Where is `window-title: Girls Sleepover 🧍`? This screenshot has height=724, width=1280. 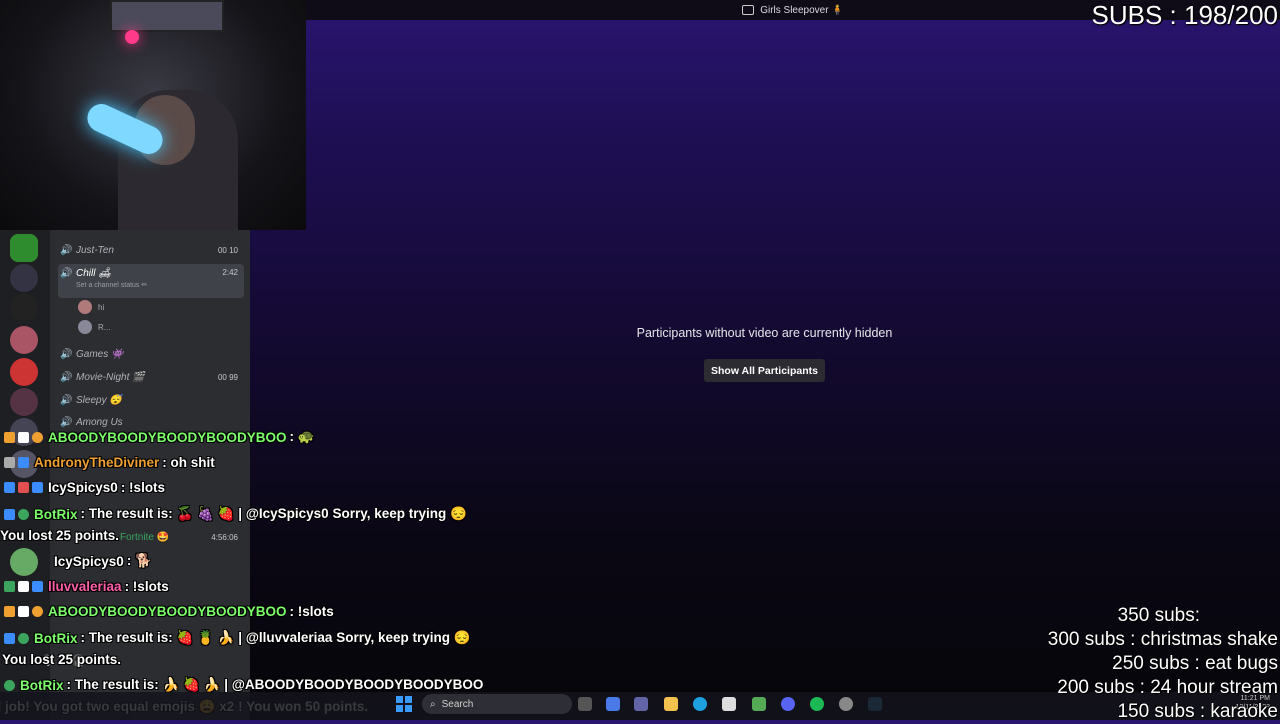 window-title: Girls Sleepover 🧍 is located at coordinates (802, 10).